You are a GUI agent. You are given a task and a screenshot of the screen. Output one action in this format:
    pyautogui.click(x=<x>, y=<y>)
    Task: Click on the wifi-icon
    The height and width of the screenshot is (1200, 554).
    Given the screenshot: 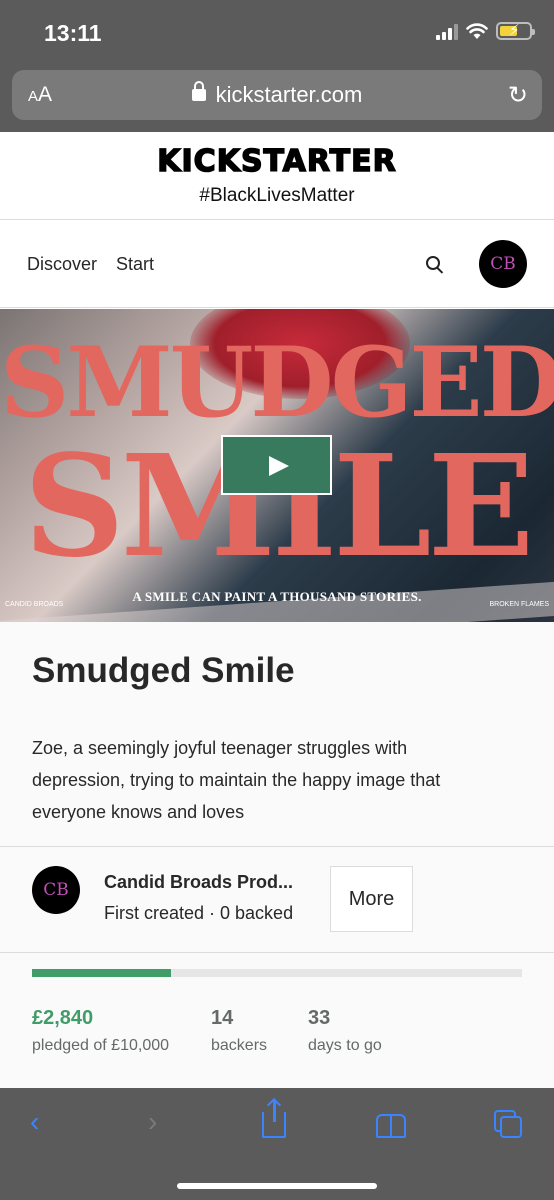 What is the action you would take?
    pyautogui.click(x=477, y=30)
    